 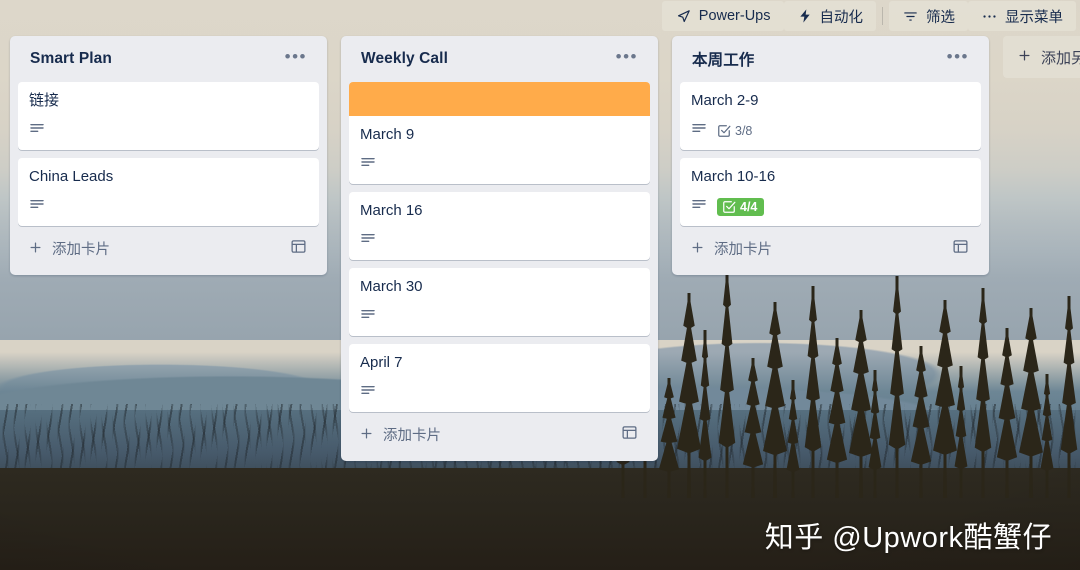 What do you see at coordinates (989, 16) in the screenshot?
I see `ellipsis-icon` at bounding box center [989, 16].